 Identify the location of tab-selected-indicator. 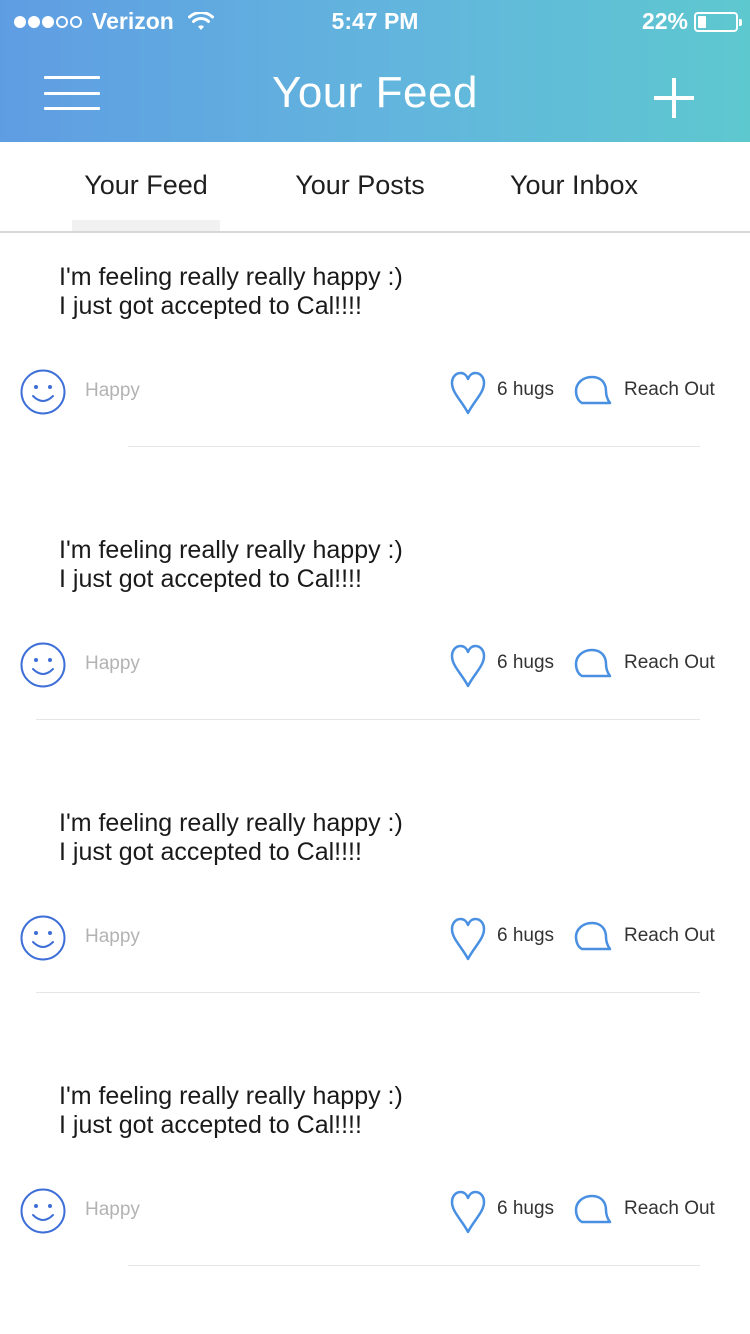
(146, 225).